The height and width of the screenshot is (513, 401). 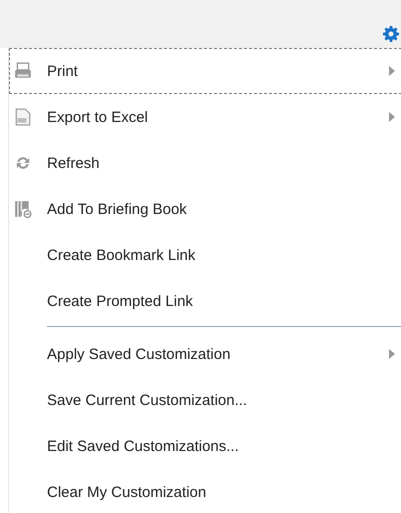 I want to click on menu-item: Print, so click(x=205, y=71).